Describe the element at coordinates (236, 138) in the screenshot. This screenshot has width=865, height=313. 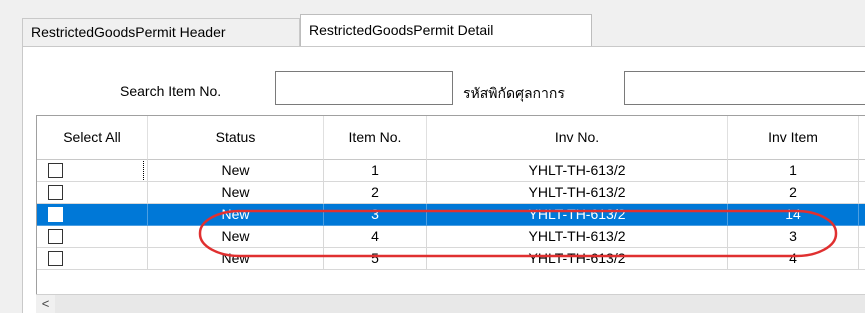
I see `status-column-header: Status` at that location.